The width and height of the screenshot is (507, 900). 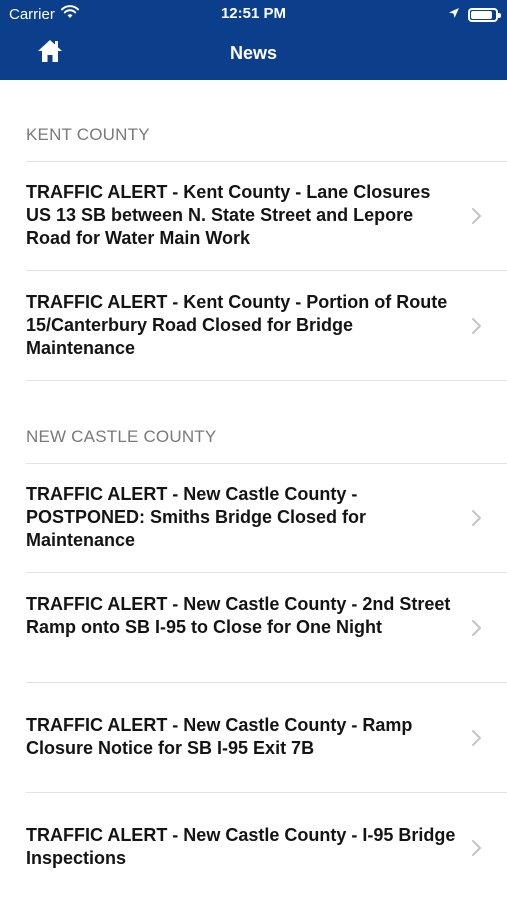 I want to click on battery-level, so click(x=482, y=14).